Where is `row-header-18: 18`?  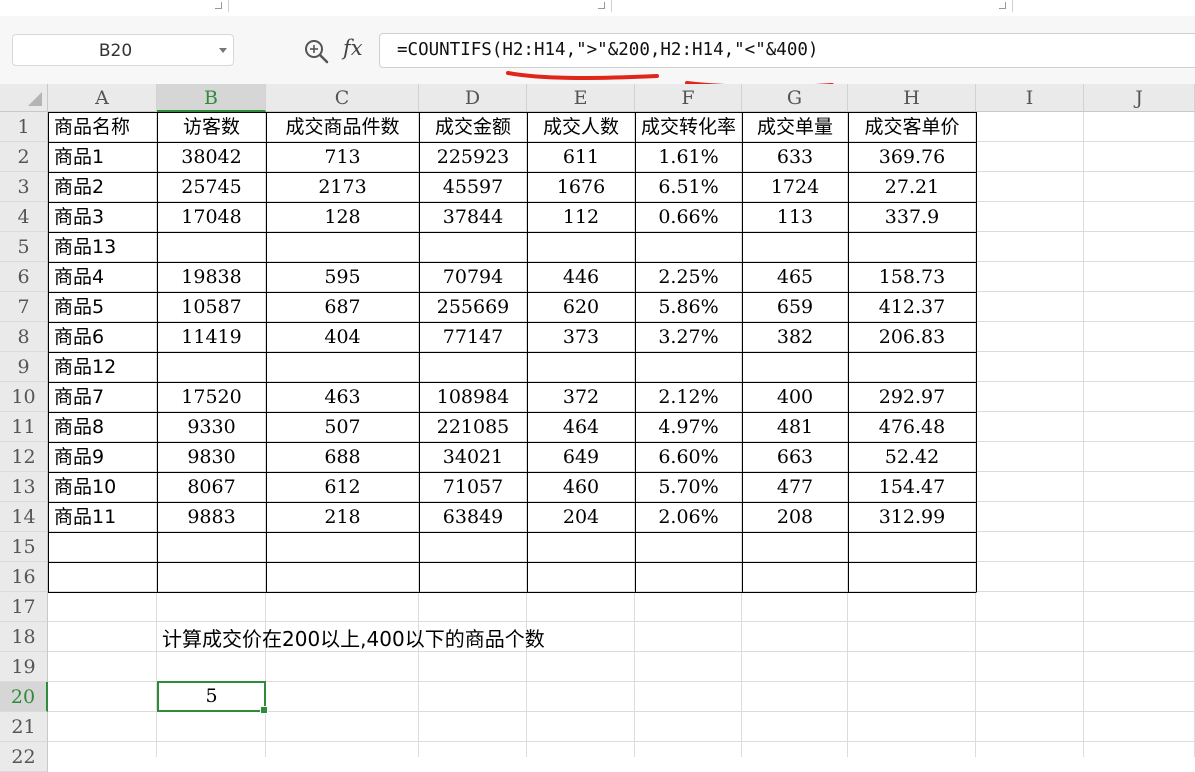
row-header-18: 18 is located at coordinates (24, 637).